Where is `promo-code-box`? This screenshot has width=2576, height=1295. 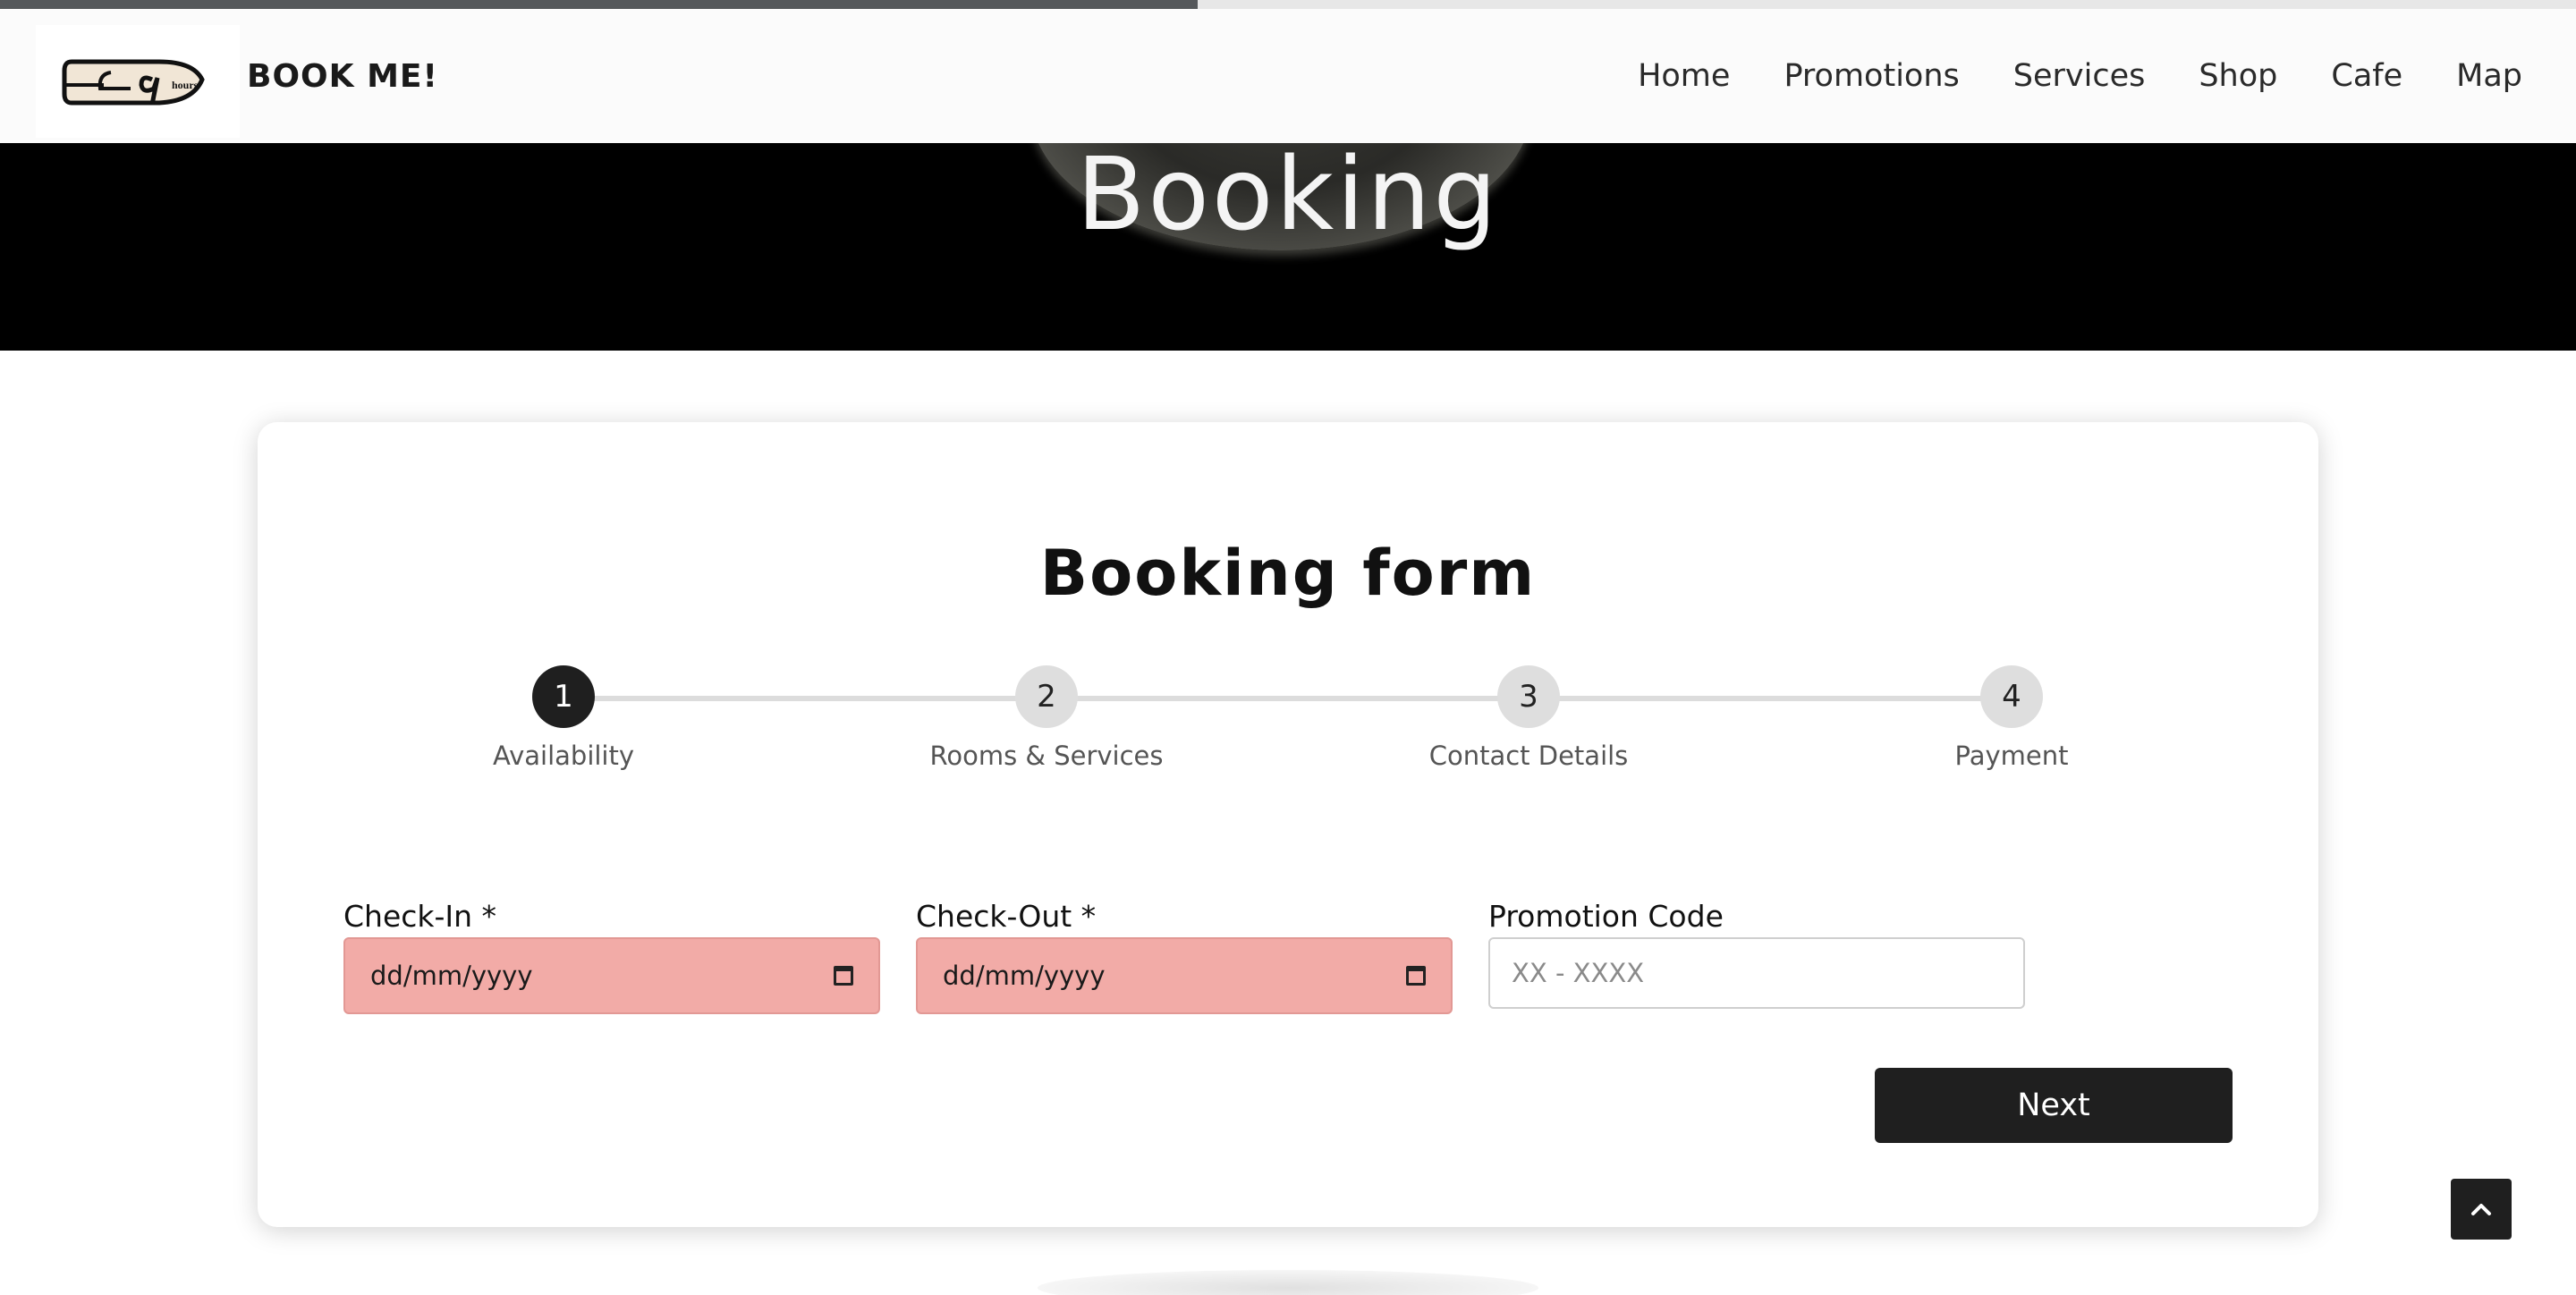
promo-code-box is located at coordinates (1756, 973).